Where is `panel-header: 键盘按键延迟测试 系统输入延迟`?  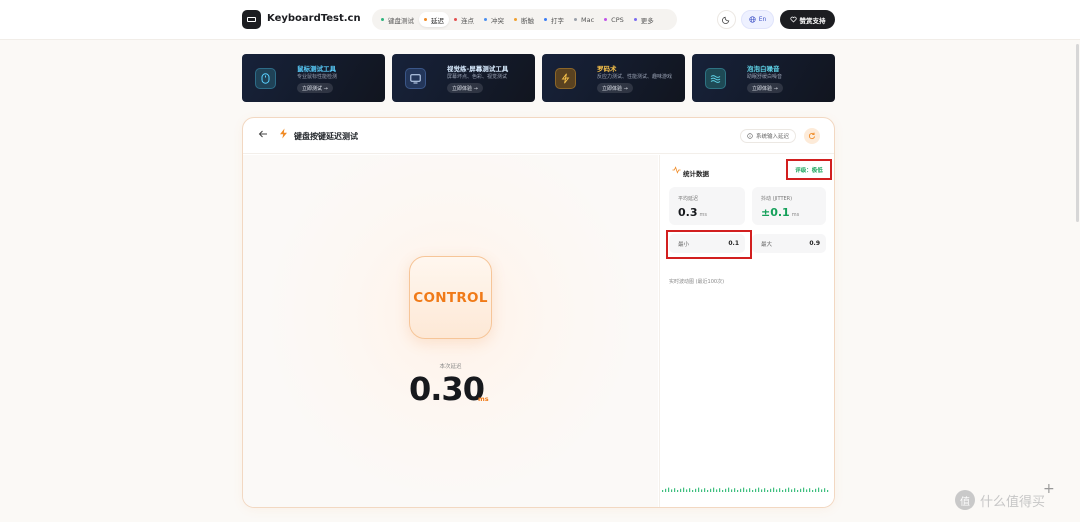
panel-header: 键盘按键延迟测试 系统输入延迟 is located at coordinates (538, 136).